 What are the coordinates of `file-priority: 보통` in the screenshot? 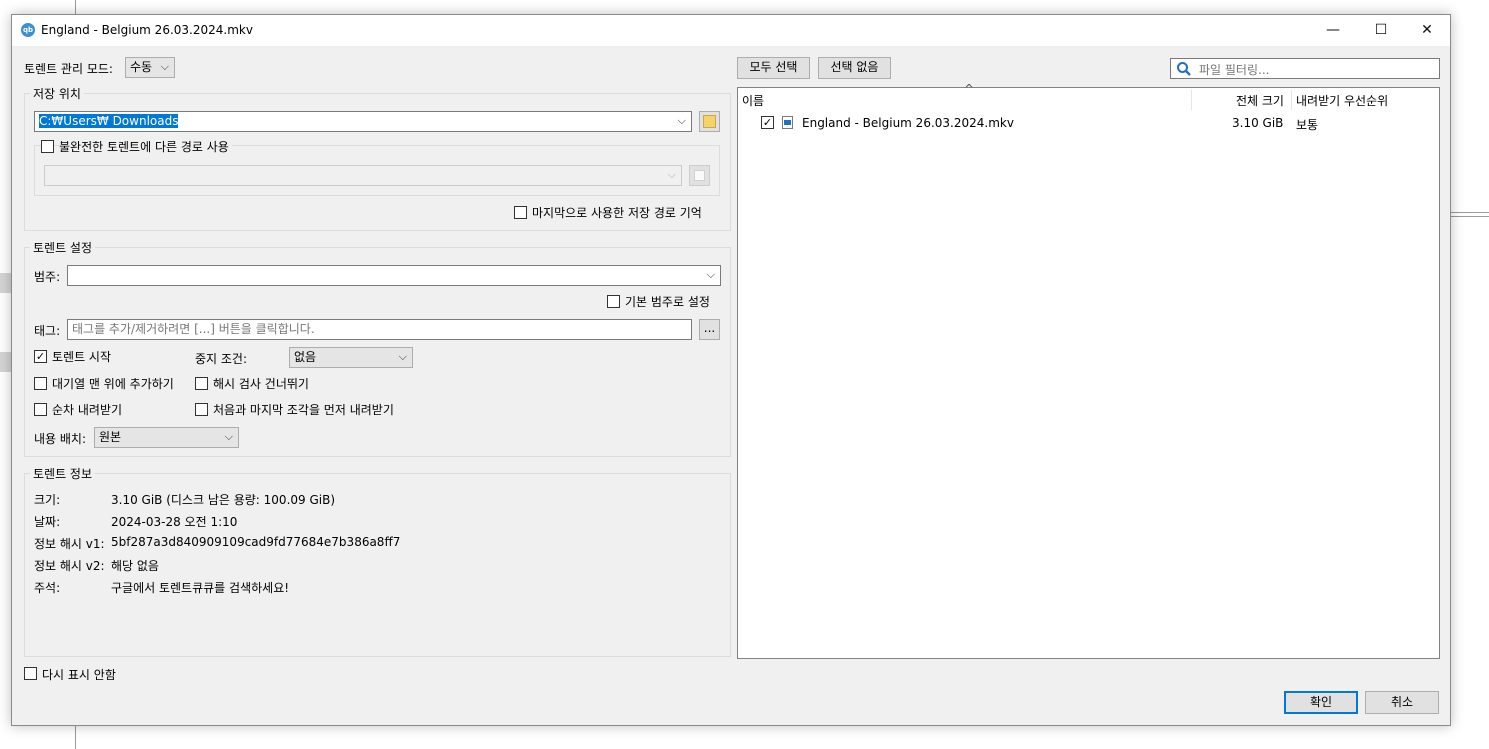 It's located at (1307, 125).